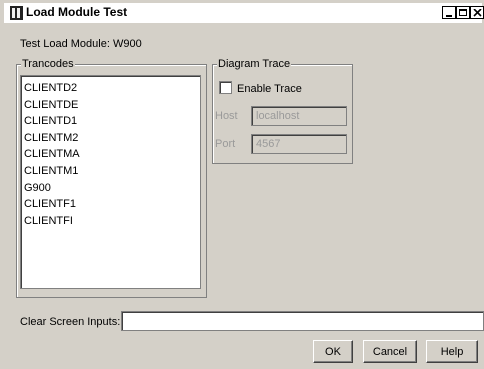 This screenshot has height=369, width=484. Describe the element at coordinates (110, 88) in the screenshot. I see `list-item: CLIENTD2` at that location.